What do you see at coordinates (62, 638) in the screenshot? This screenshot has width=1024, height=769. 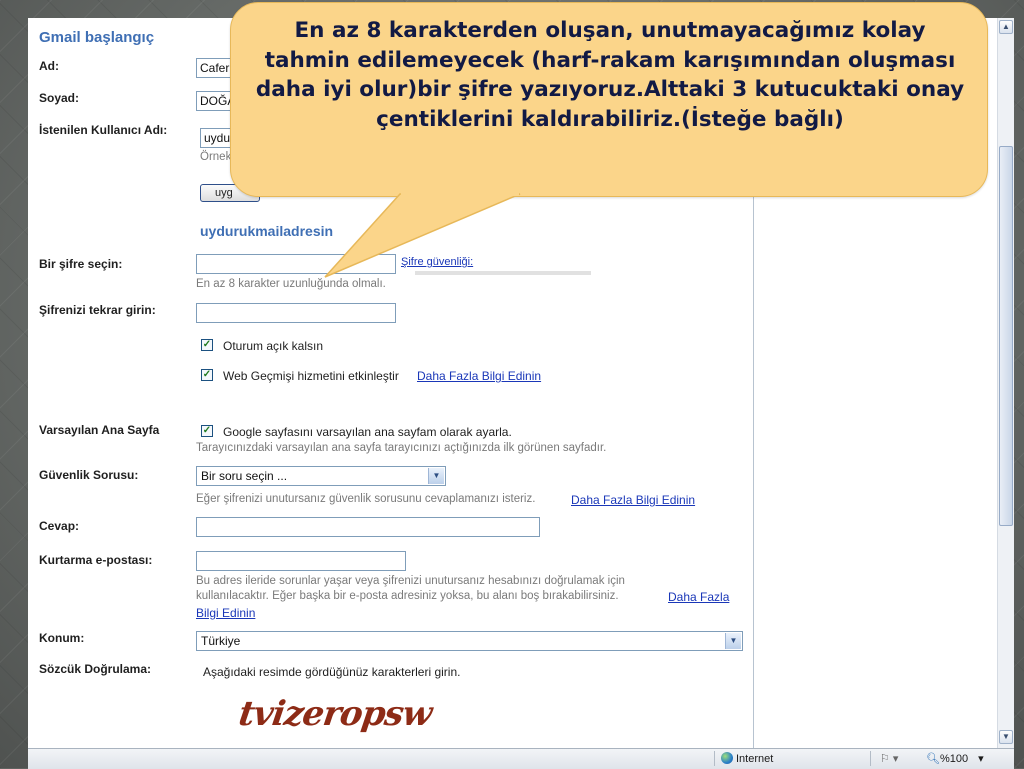 I see `location-label: Konum:` at bounding box center [62, 638].